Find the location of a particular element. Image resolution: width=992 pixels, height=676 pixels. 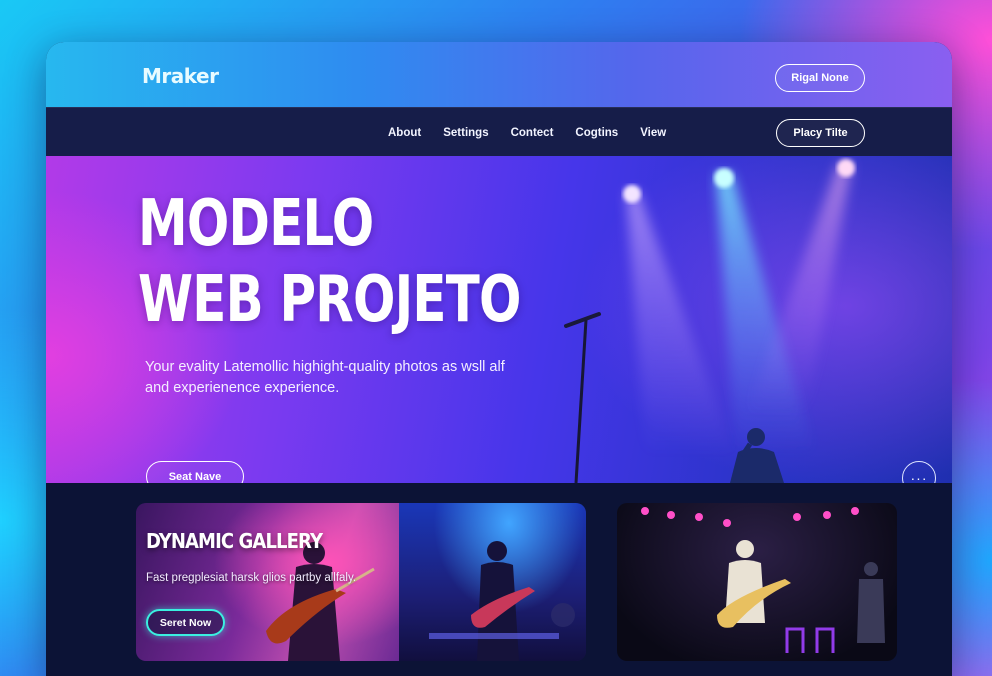

microphone-icon is located at coordinates (582, 320).